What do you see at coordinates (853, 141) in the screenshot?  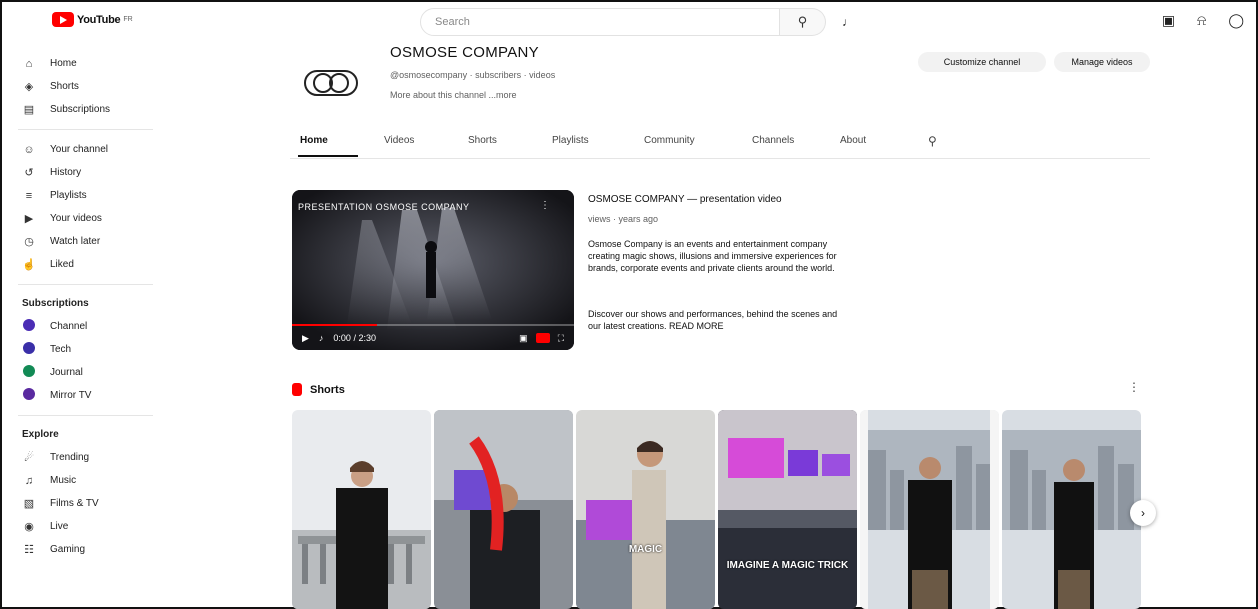 I see `tab-about: About` at bounding box center [853, 141].